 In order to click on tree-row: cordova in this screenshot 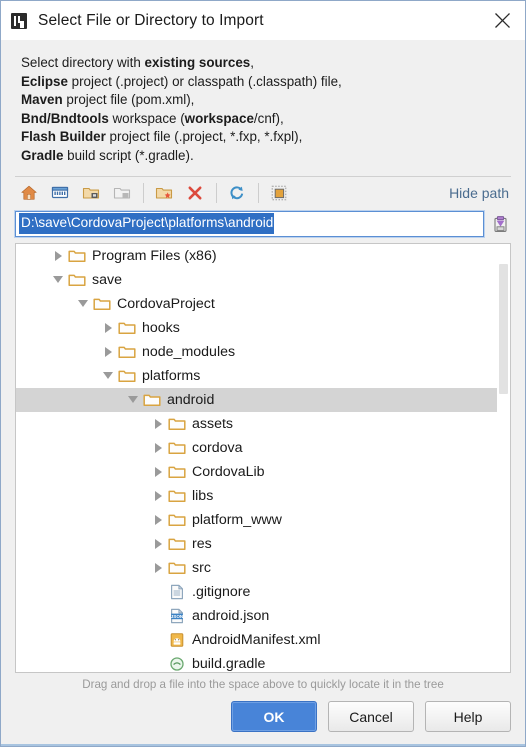, I will do `click(263, 448)`.